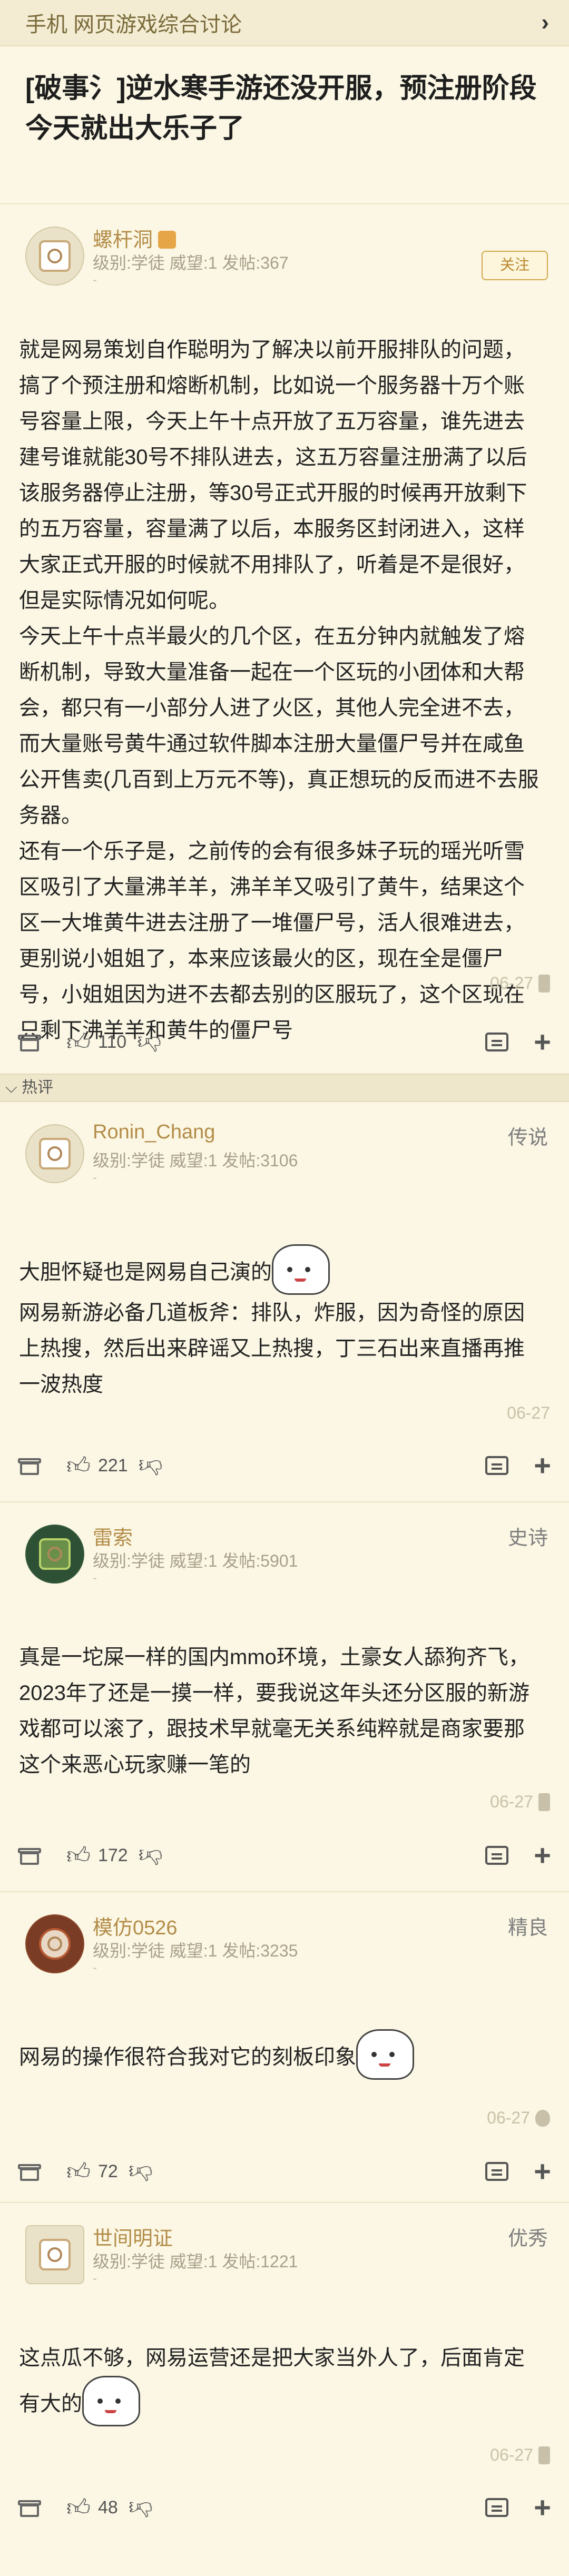 The width and height of the screenshot is (569, 2576). Describe the element at coordinates (191, 262) in the screenshot. I see `user-info: 级别:学徒 威望:1 发帖:367` at that location.